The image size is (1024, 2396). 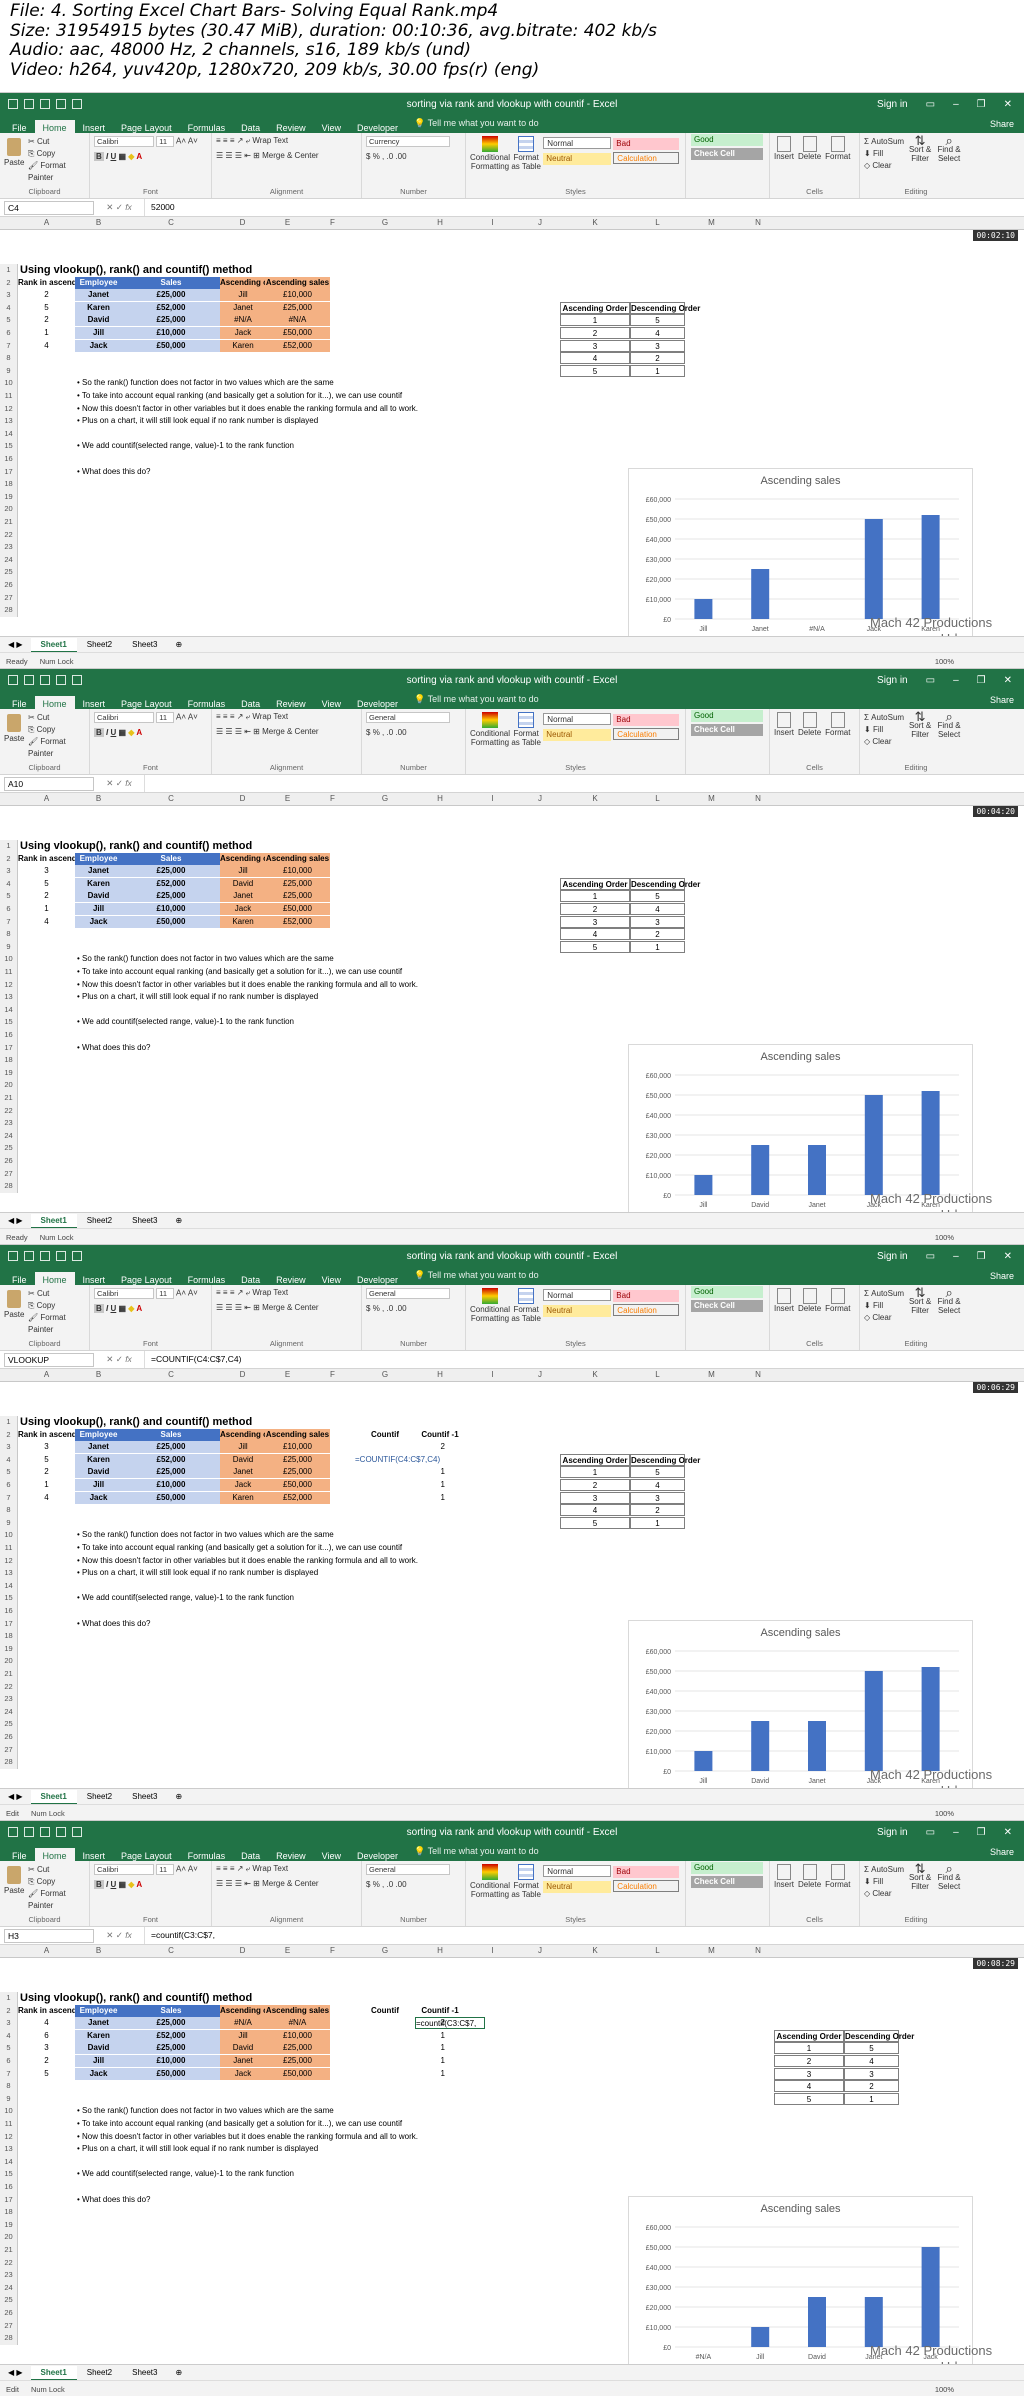 I want to click on column-header-K: K, so click(x=595, y=1950).